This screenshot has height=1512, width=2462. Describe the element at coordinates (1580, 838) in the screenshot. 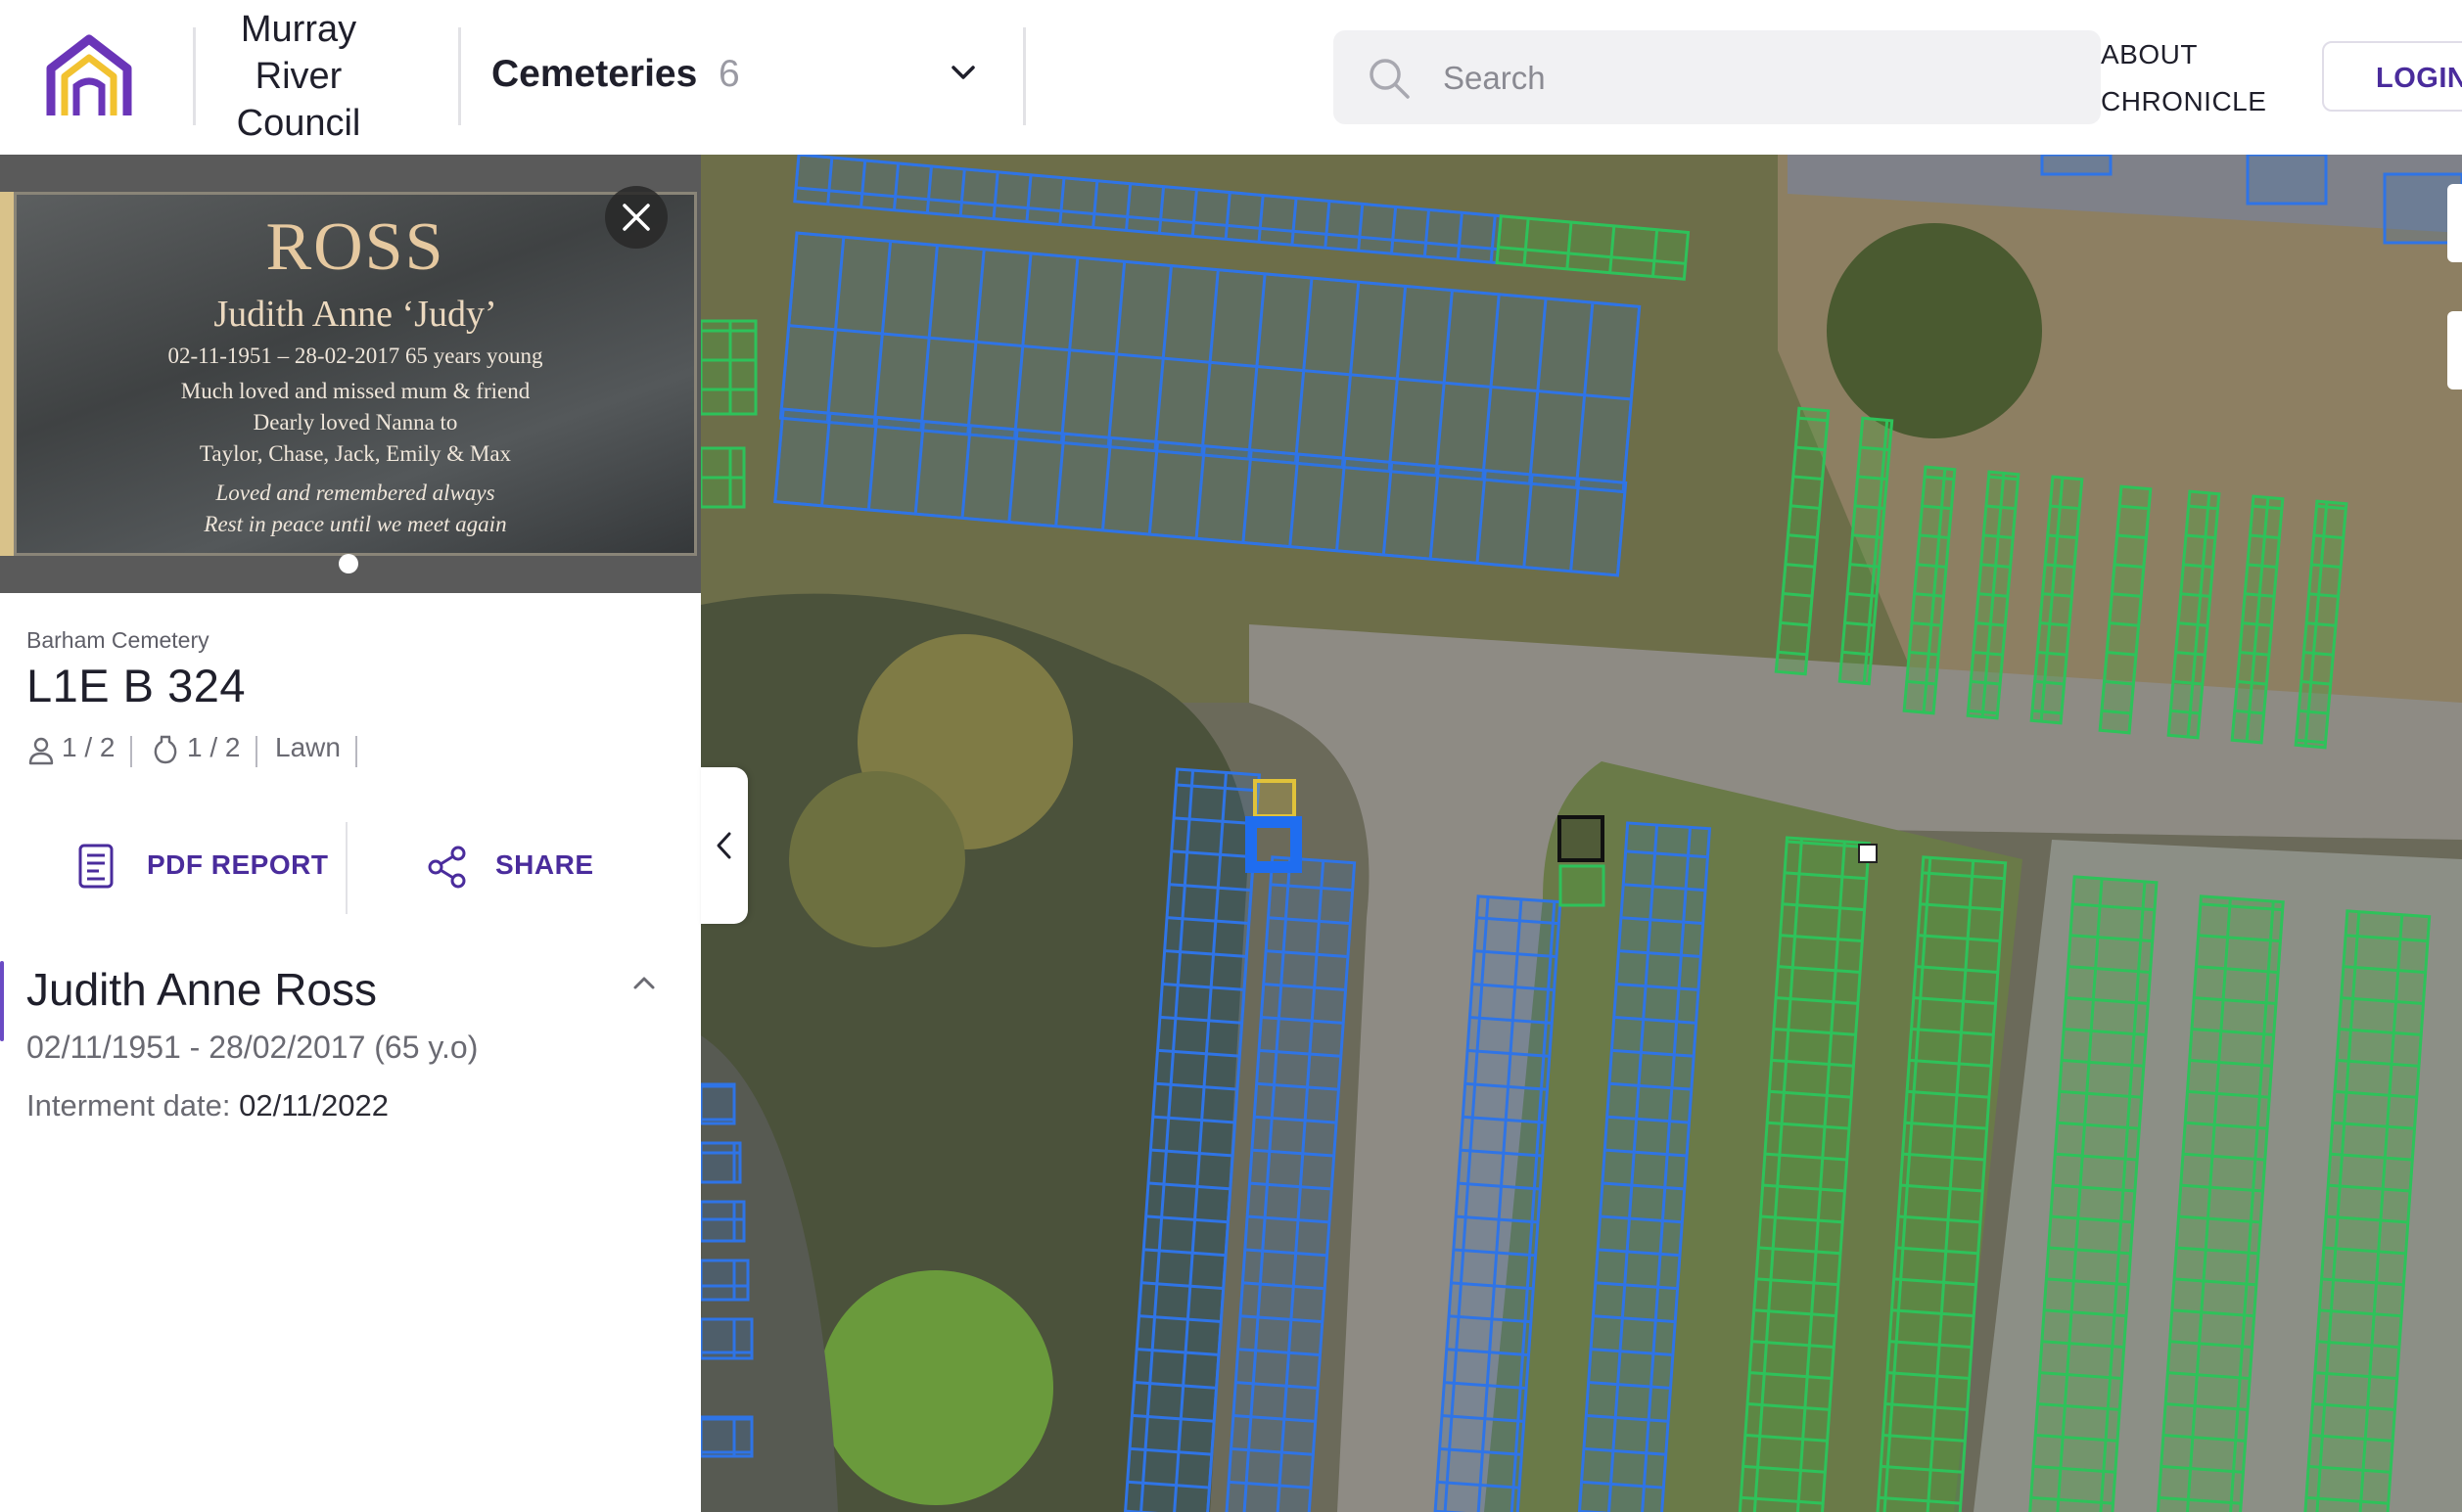

I see `plot-highlight` at that location.